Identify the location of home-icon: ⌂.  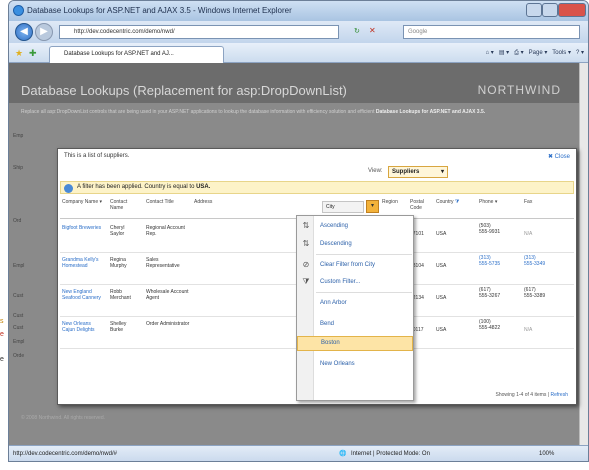
(488, 53).